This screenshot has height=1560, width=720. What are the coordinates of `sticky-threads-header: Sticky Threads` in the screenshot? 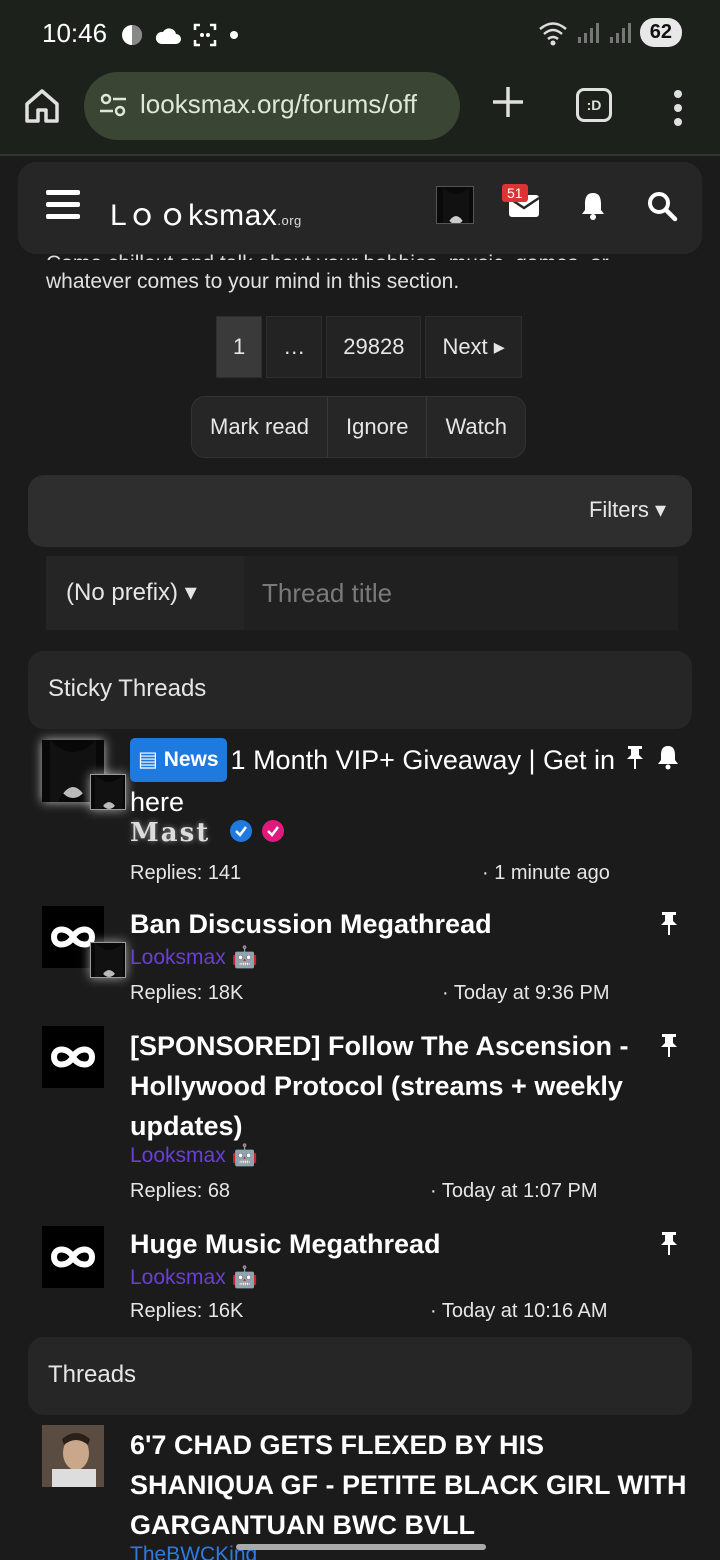 It's located at (360, 690).